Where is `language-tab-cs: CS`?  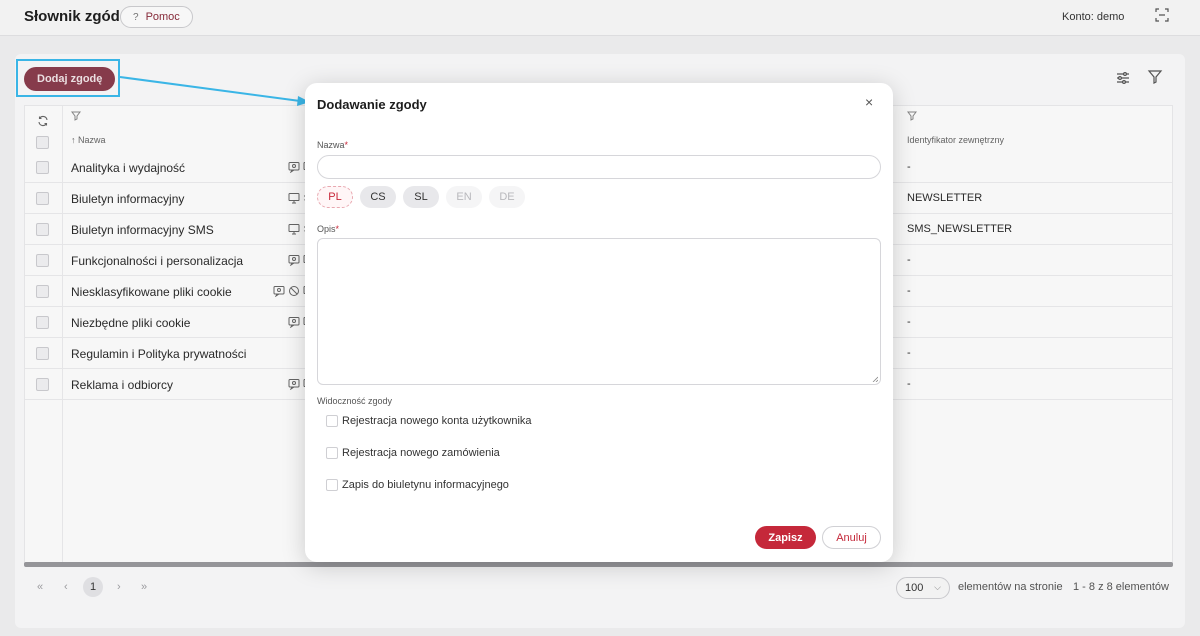 language-tab-cs: CS is located at coordinates (378, 197).